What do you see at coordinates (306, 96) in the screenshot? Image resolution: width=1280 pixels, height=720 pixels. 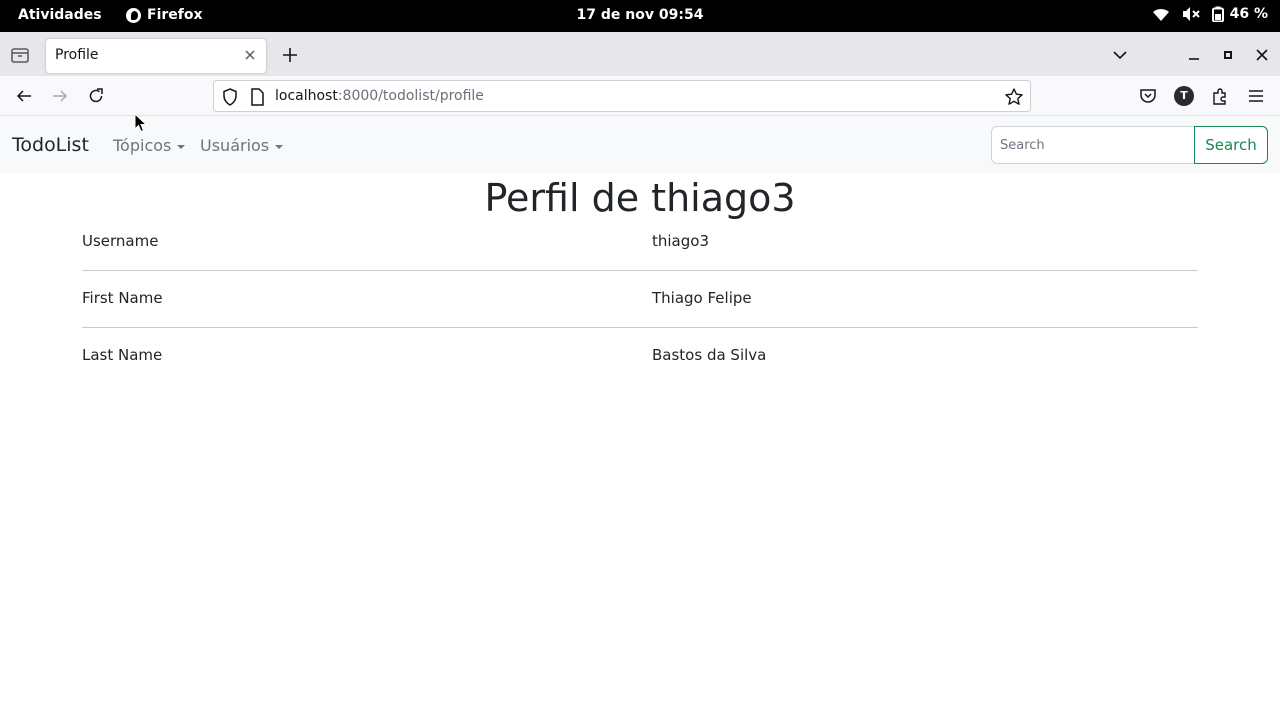 I see `url-host: localhost` at bounding box center [306, 96].